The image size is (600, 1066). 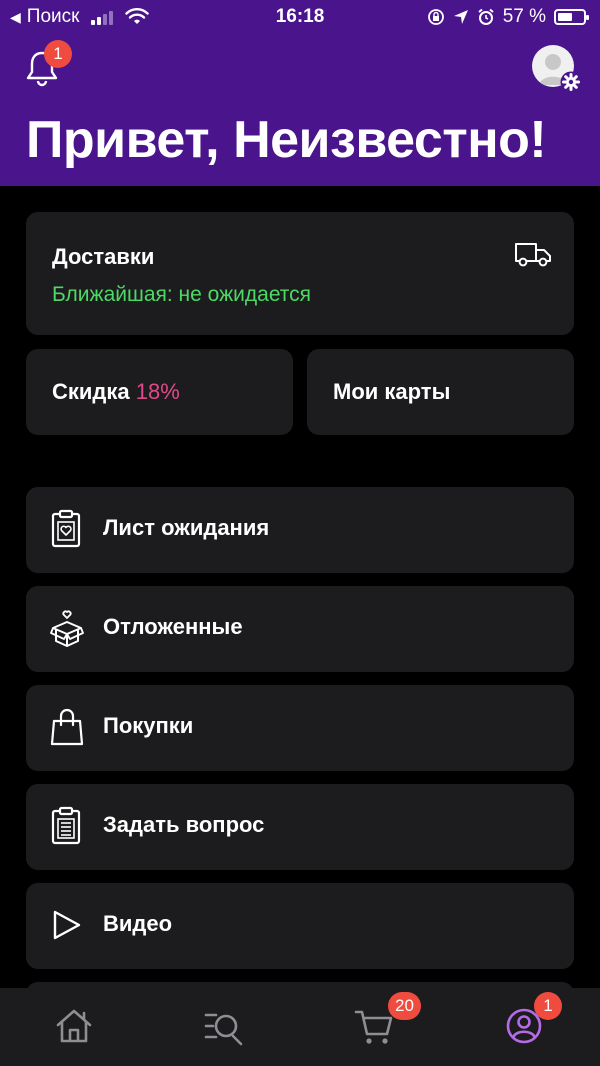 What do you see at coordinates (148, 725) in the screenshot?
I see `menu-item-label: Покупки` at bounding box center [148, 725].